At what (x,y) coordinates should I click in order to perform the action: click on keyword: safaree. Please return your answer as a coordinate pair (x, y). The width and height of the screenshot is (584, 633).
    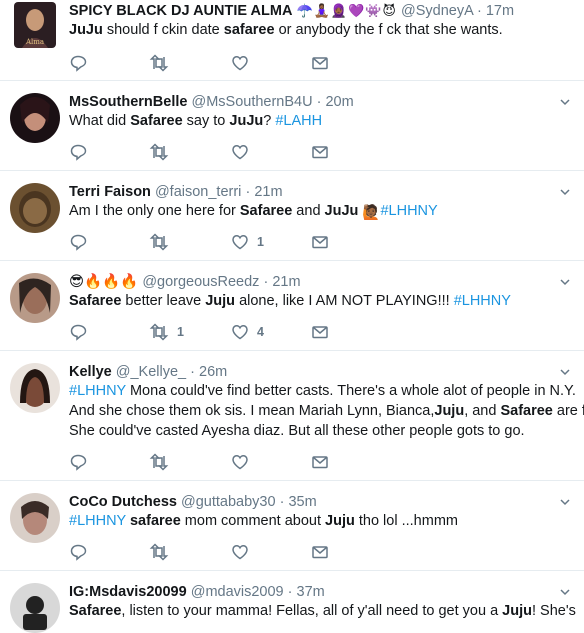
    Looking at the image, I should click on (249, 30).